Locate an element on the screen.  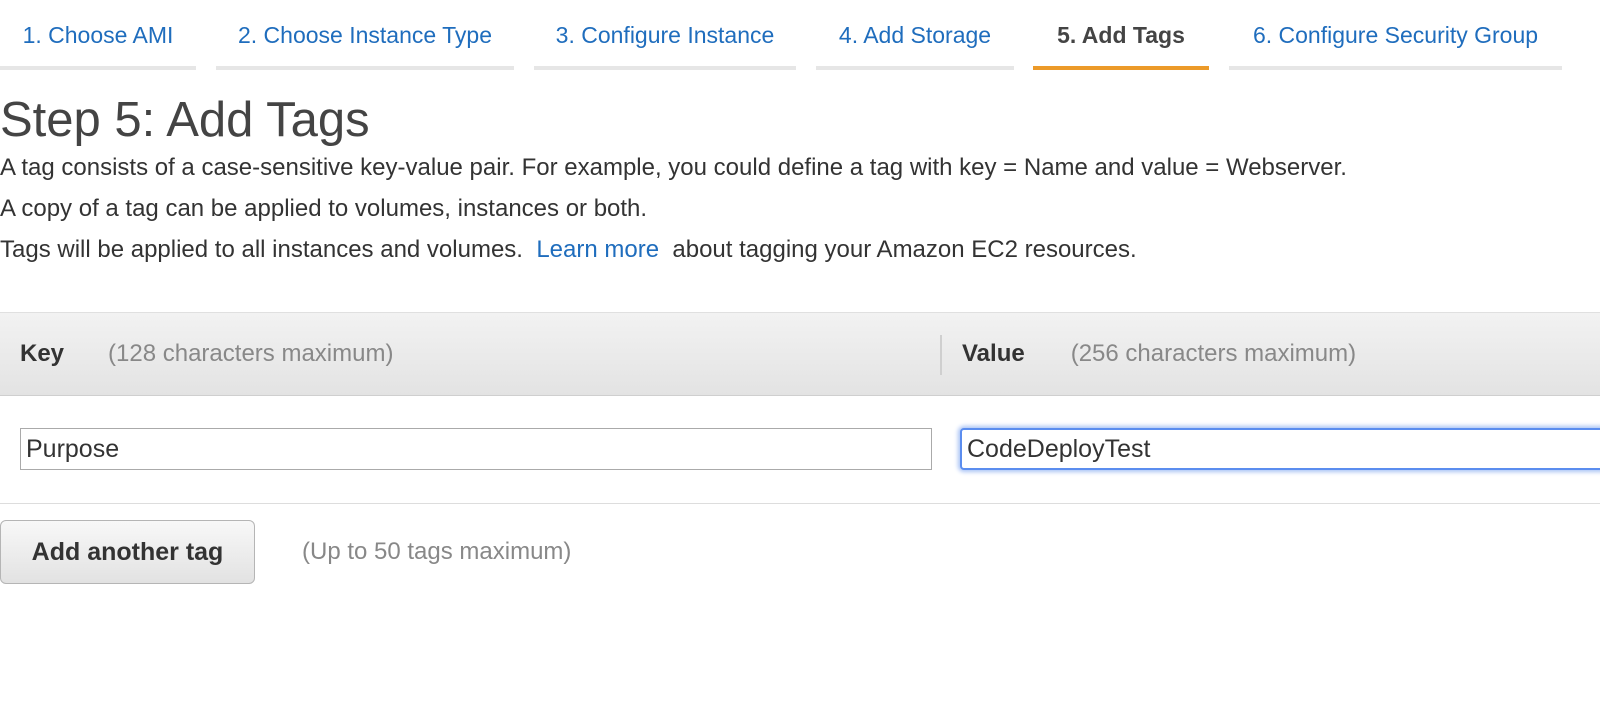
tab-label: 2. Choose Instance Type is located at coordinates (365, 35).